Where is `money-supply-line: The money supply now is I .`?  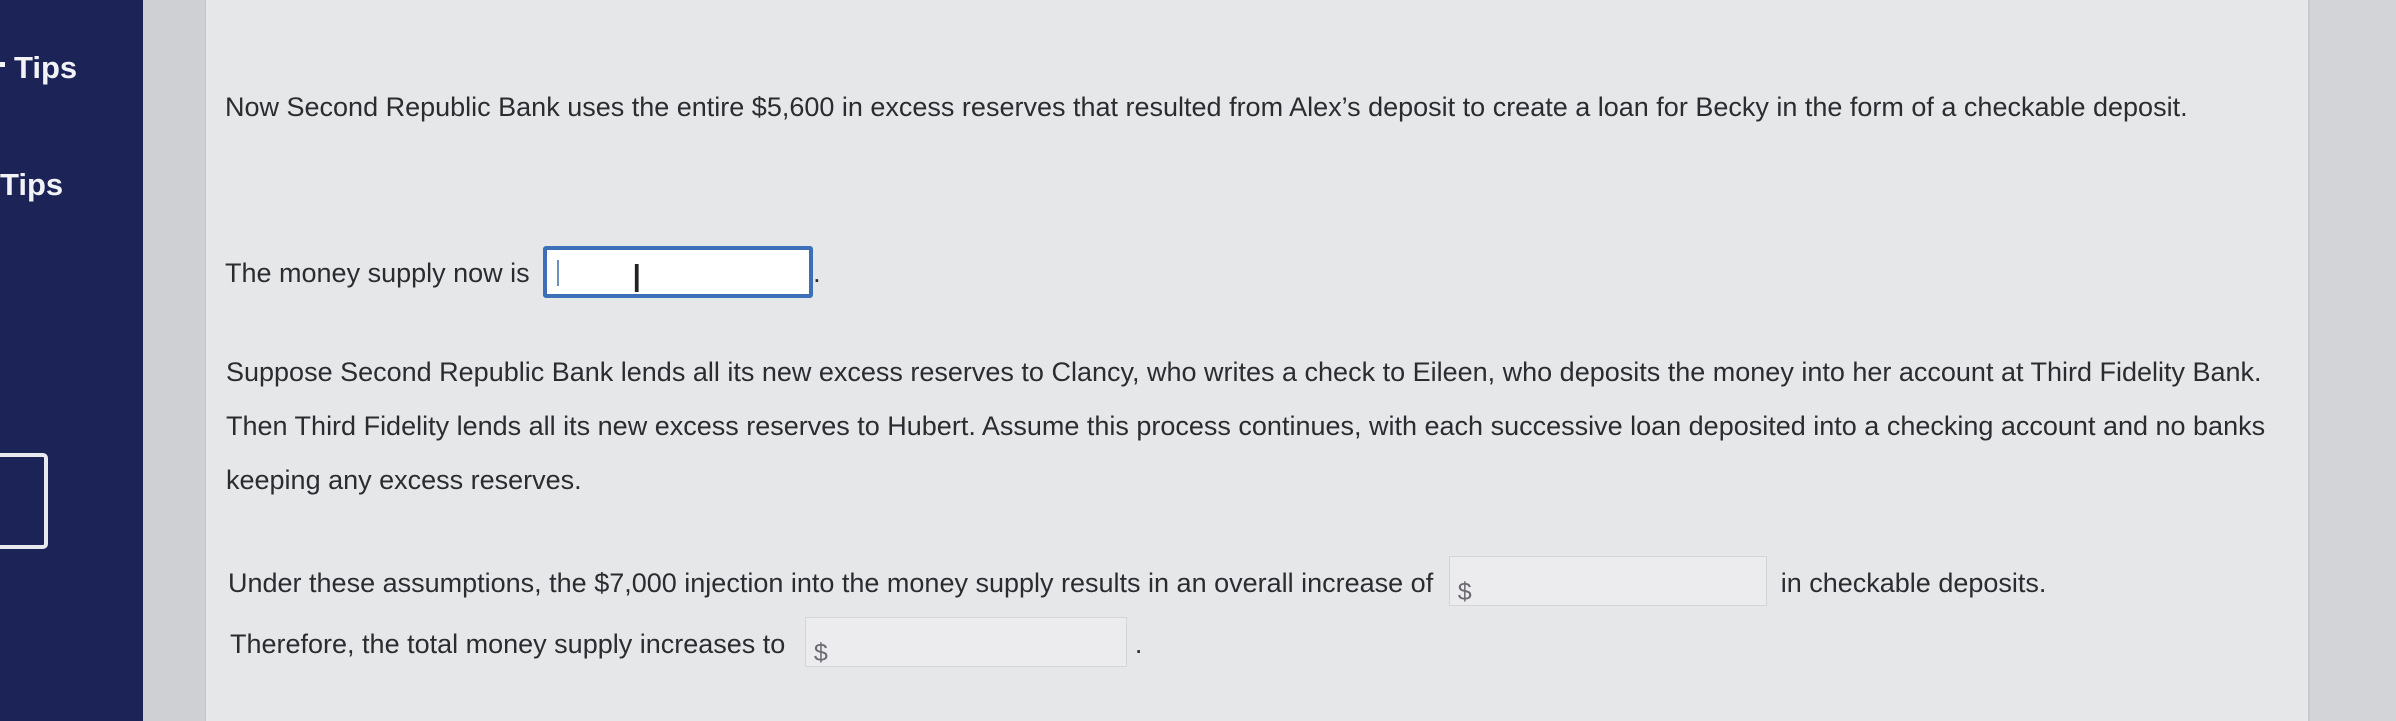 money-supply-line: The money supply now is I . is located at coordinates (523, 273).